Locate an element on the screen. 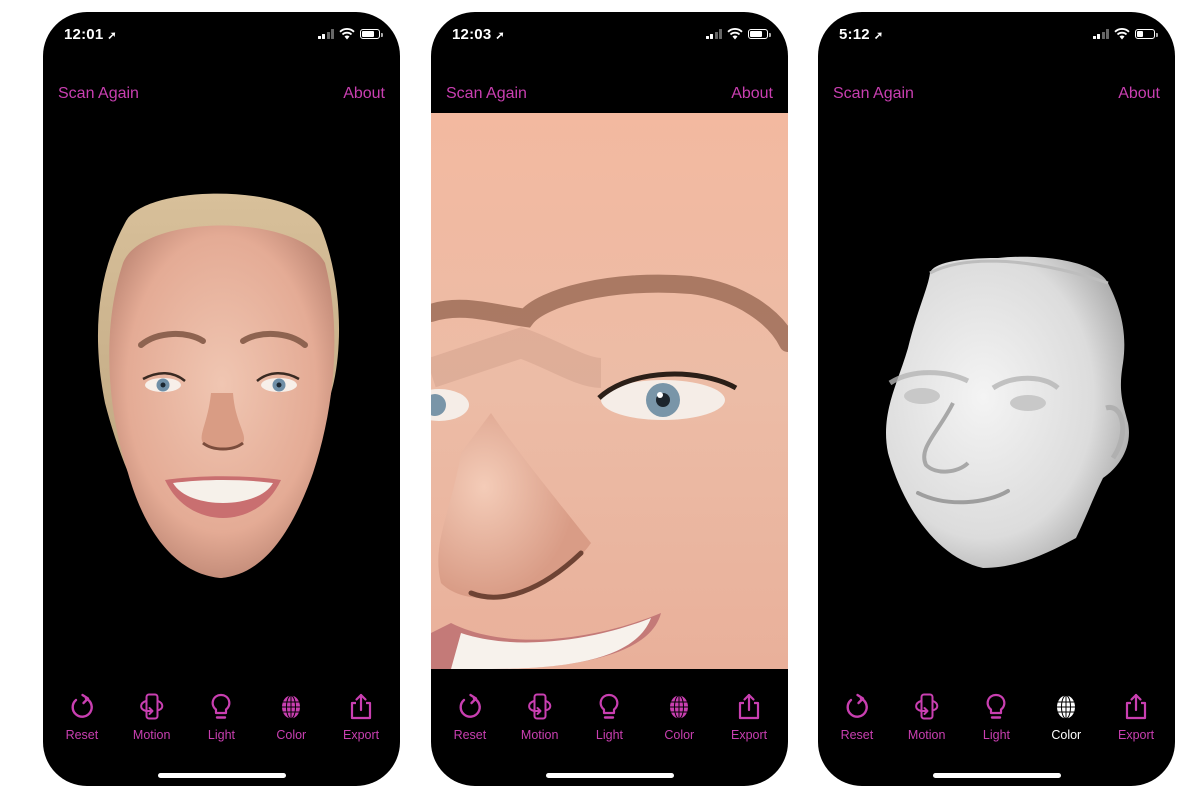 This screenshot has height=799, width=1200. status-time: 12:03 is located at coordinates (472, 34).